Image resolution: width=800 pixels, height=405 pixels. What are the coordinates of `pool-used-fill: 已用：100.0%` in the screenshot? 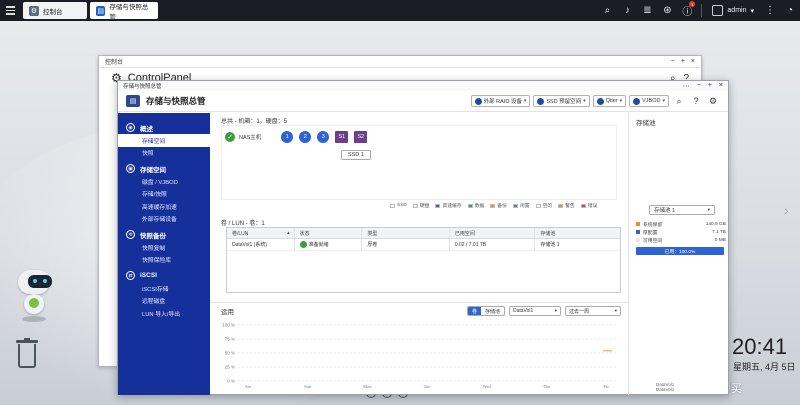 It's located at (680, 251).